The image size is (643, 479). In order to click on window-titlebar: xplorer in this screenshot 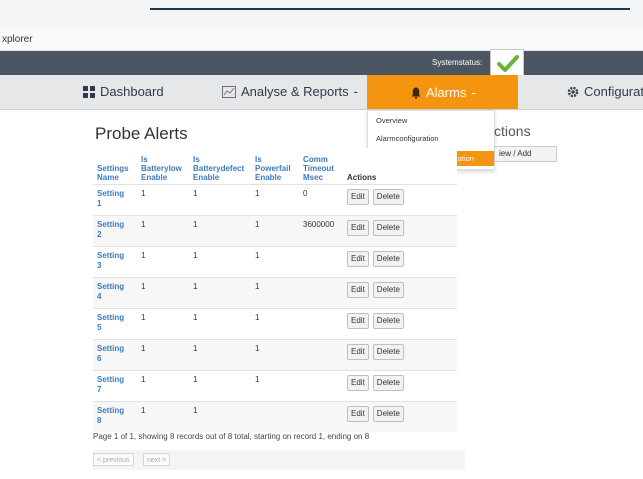, I will do `click(321, 40)`.